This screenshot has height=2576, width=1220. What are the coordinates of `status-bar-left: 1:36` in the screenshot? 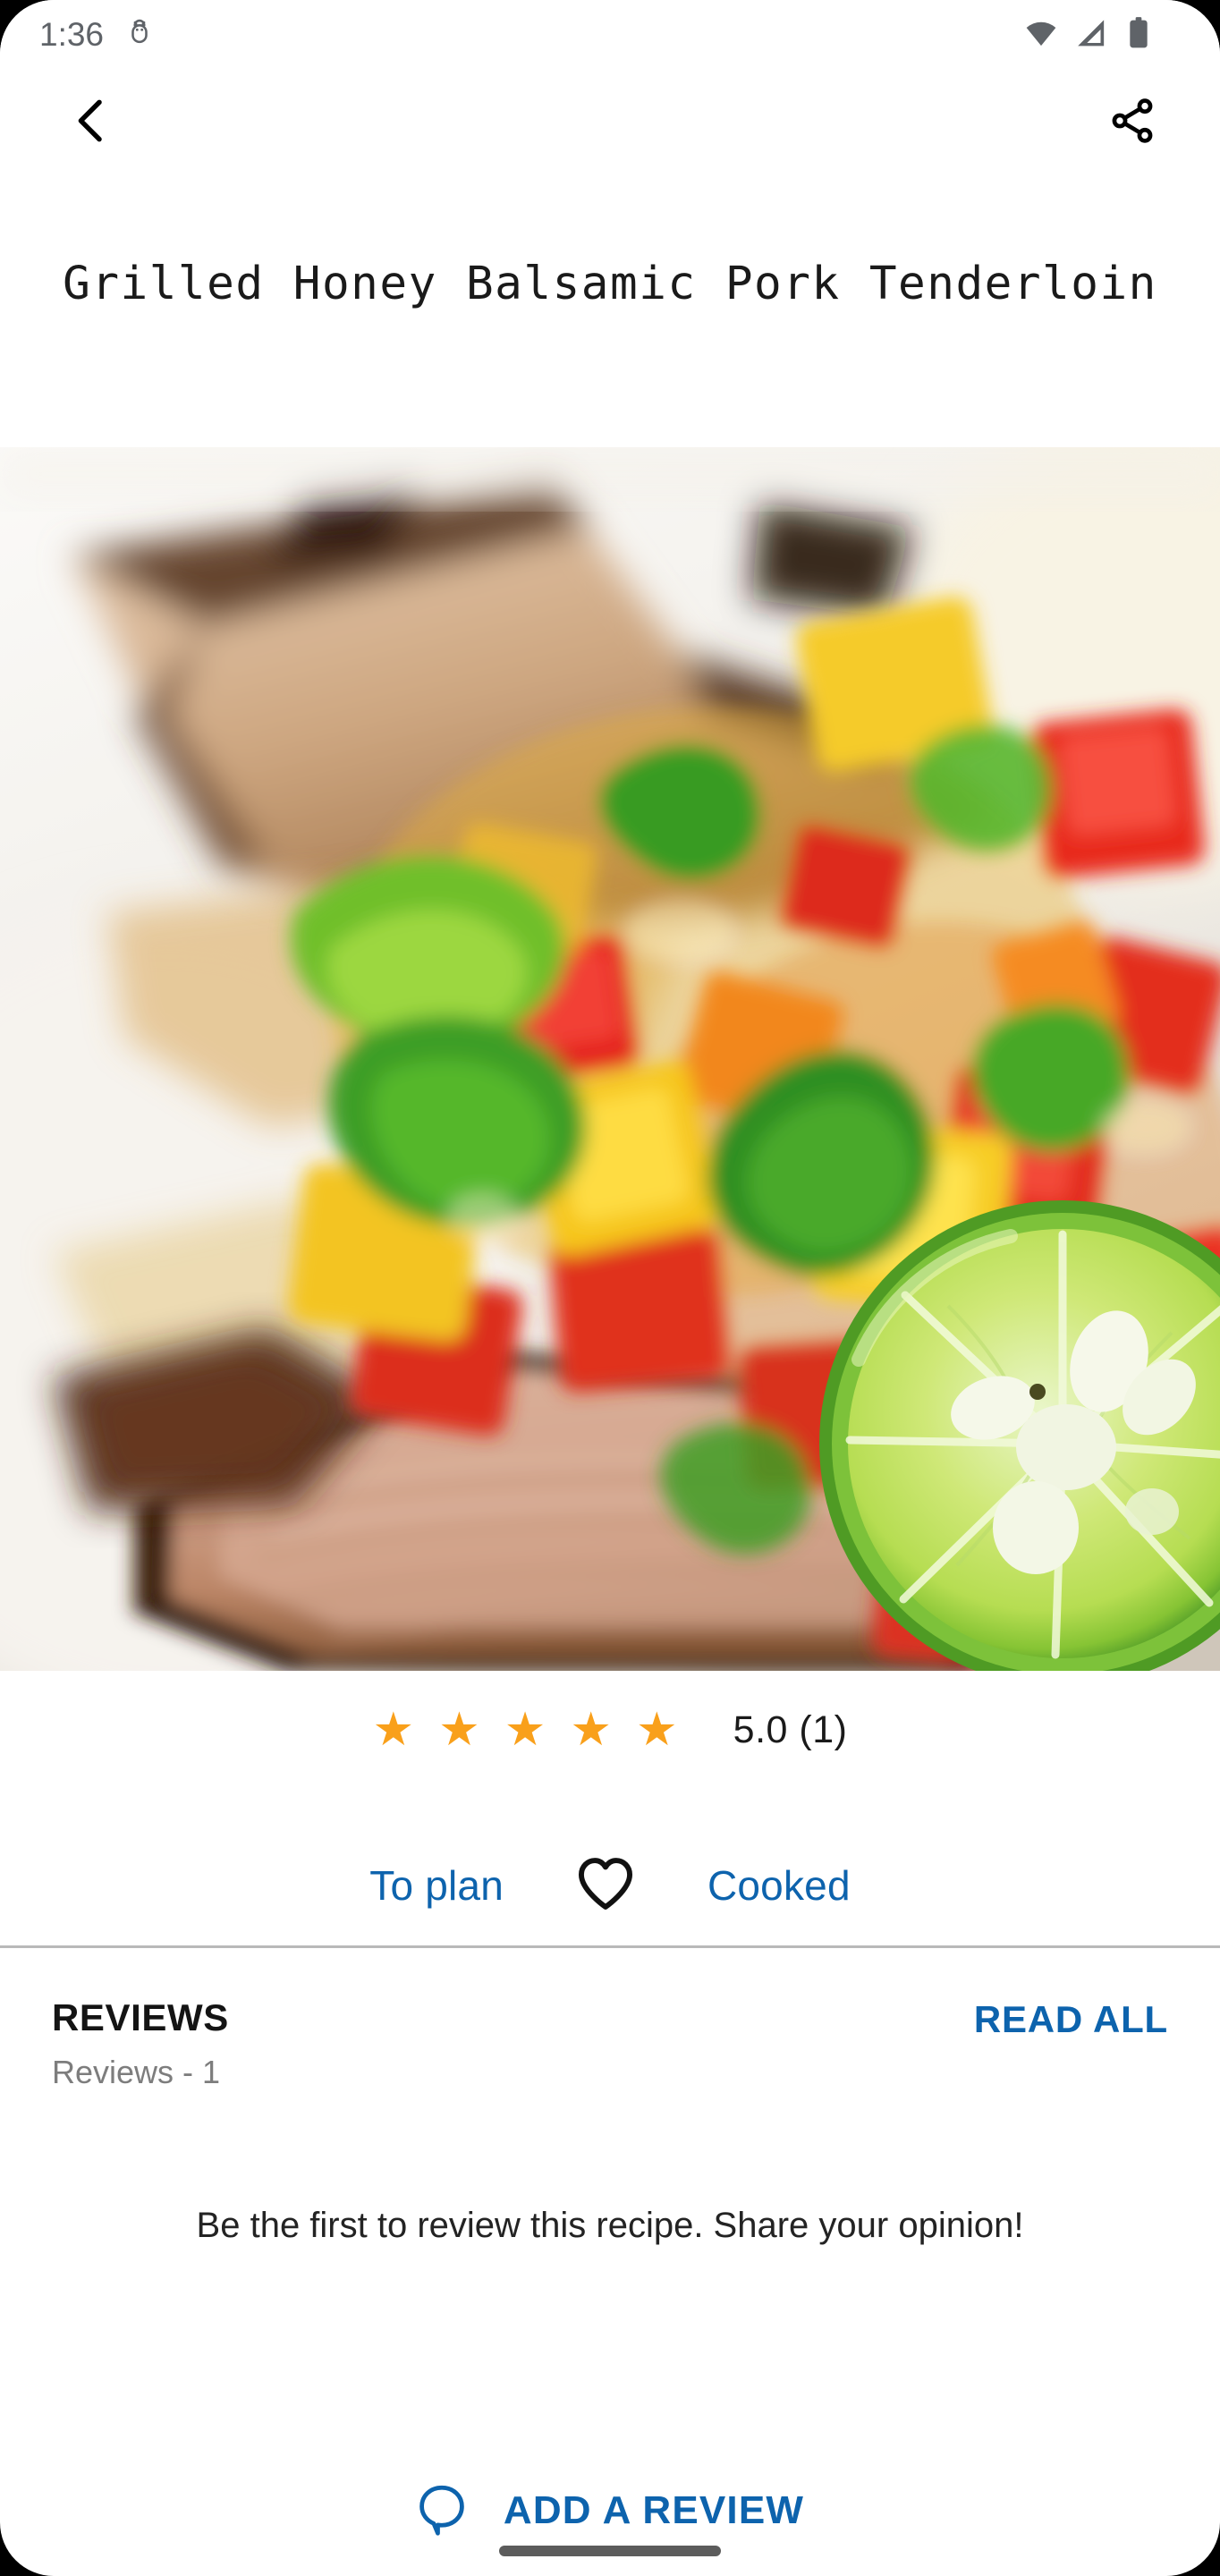 It's located at (97, 35).